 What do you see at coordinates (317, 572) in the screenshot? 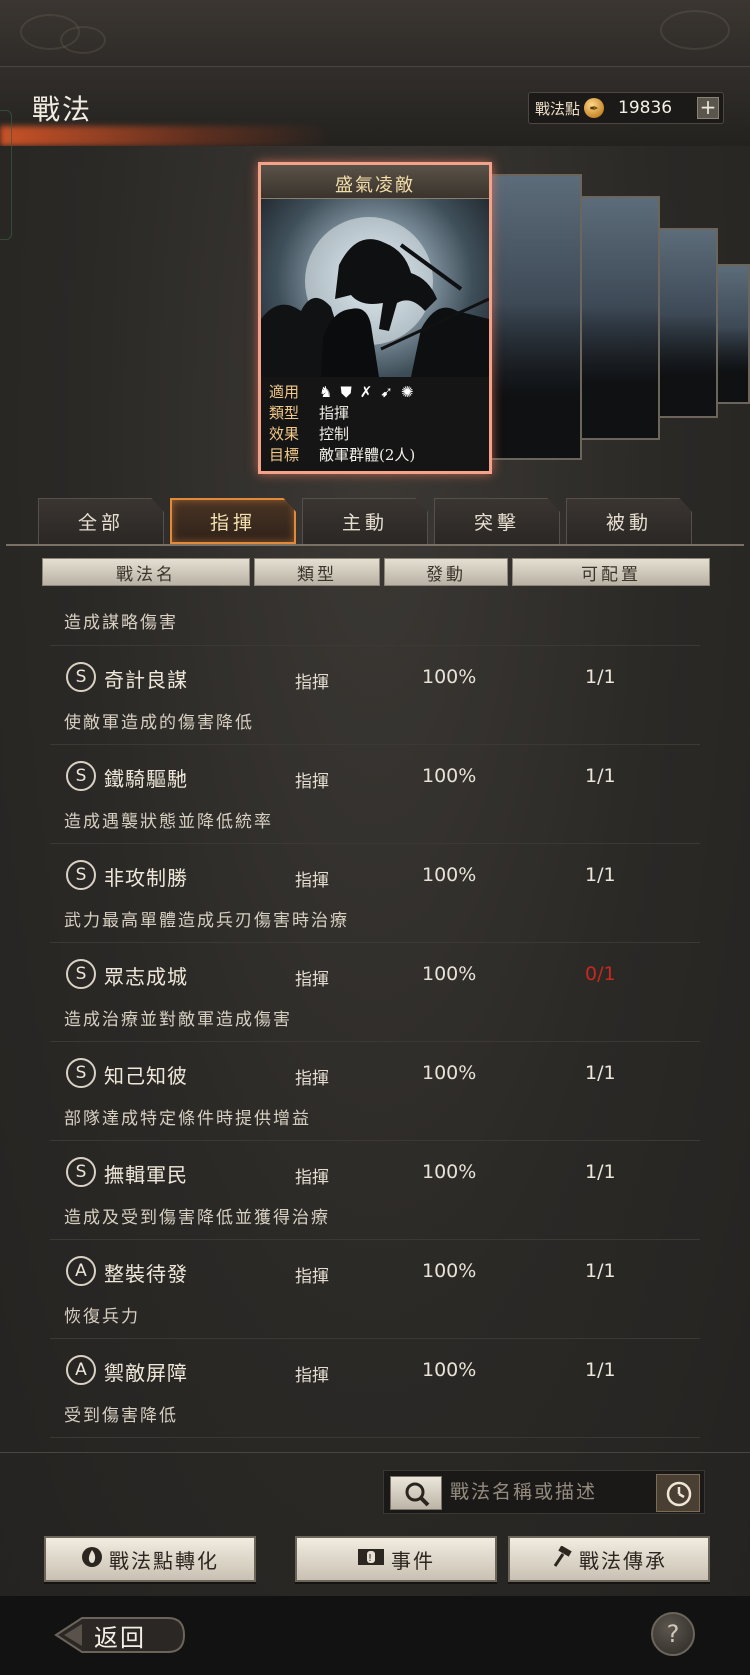
I see `column-type-header: 類型` at bounding box center [317, 572].